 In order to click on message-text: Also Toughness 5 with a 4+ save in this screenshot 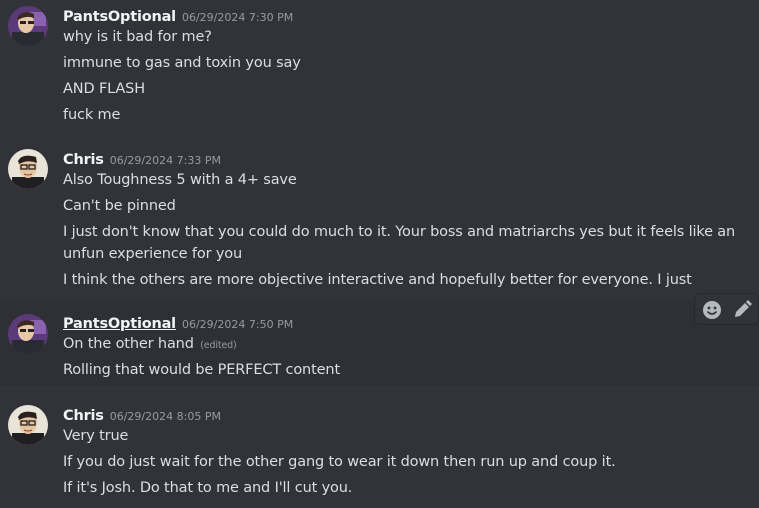, I will do `click(180, 180)`.